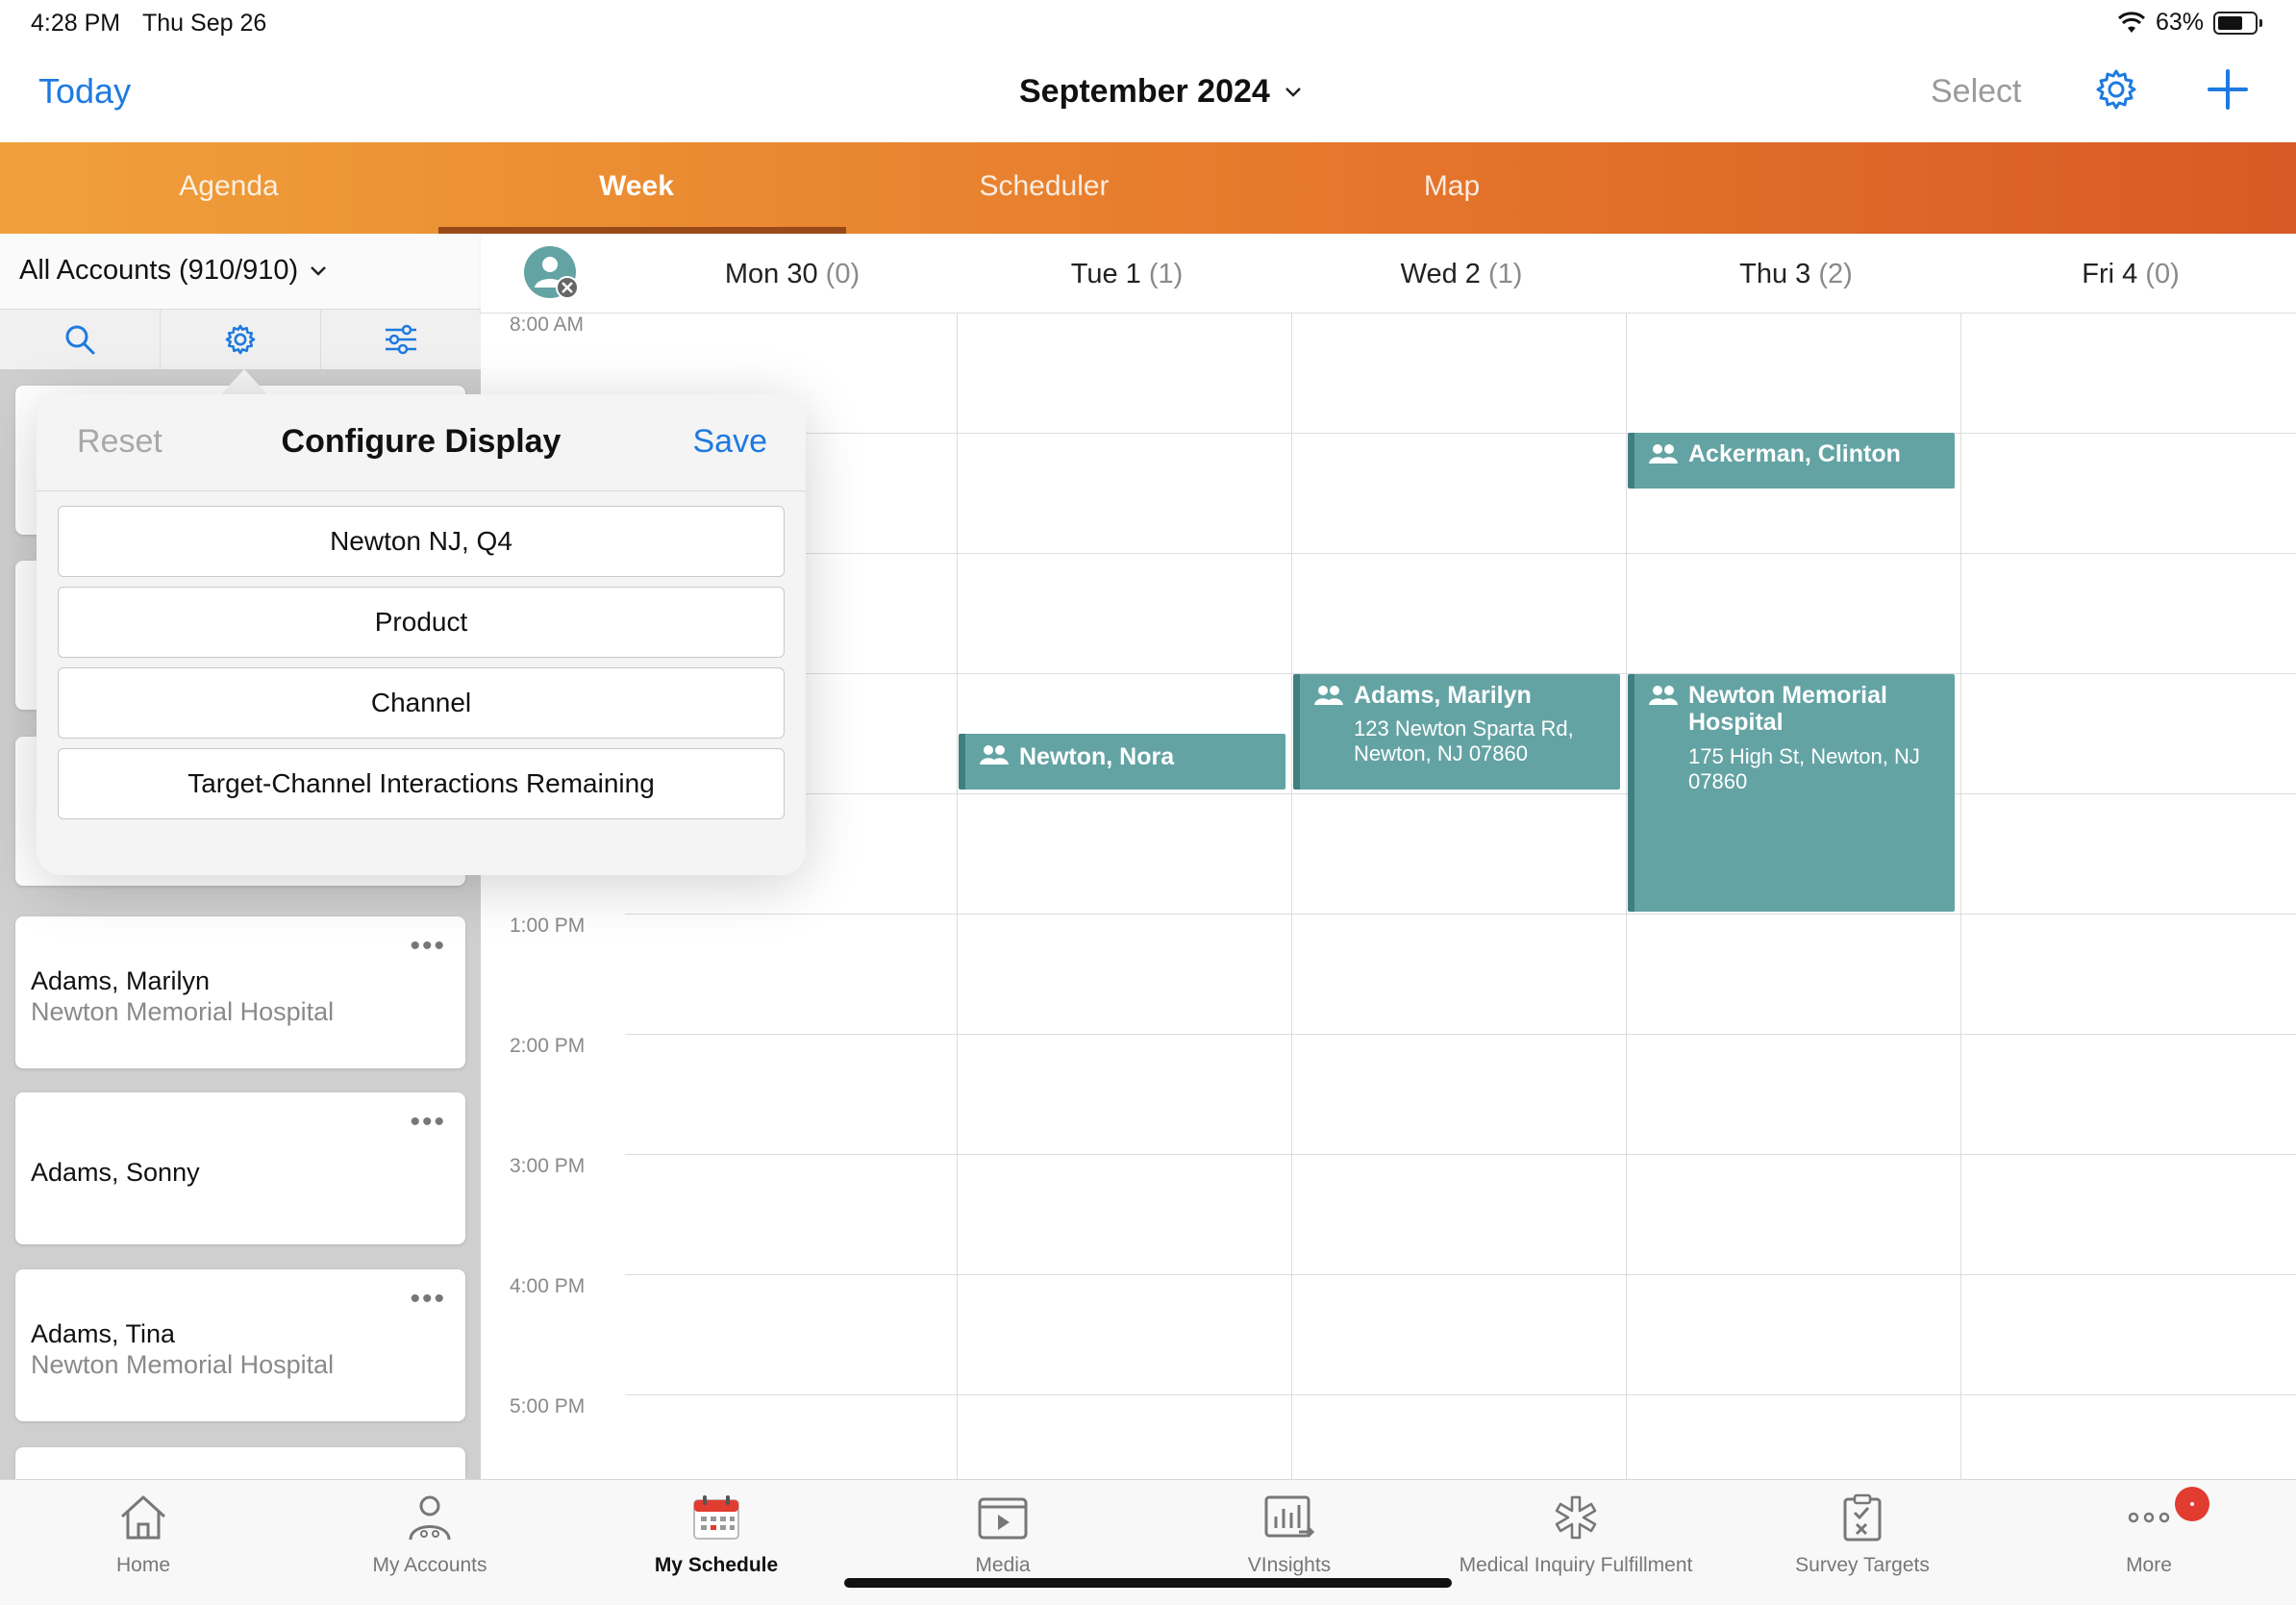 The width and height of the screenshot is (2296, 1605). I want to click on tab-home: Home, so click(143, 1535).